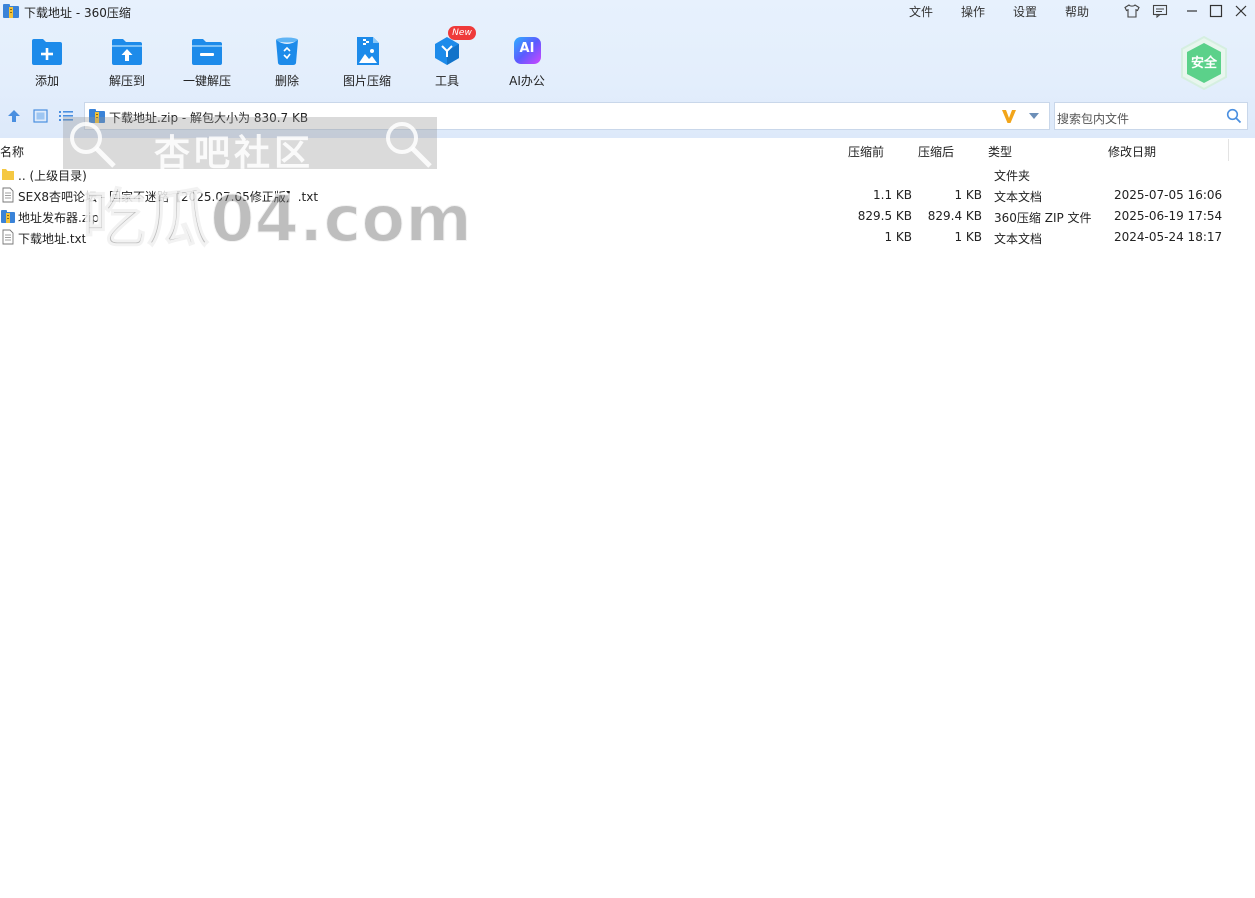  I want to click on up-arrow-icon, so click(14, 116).